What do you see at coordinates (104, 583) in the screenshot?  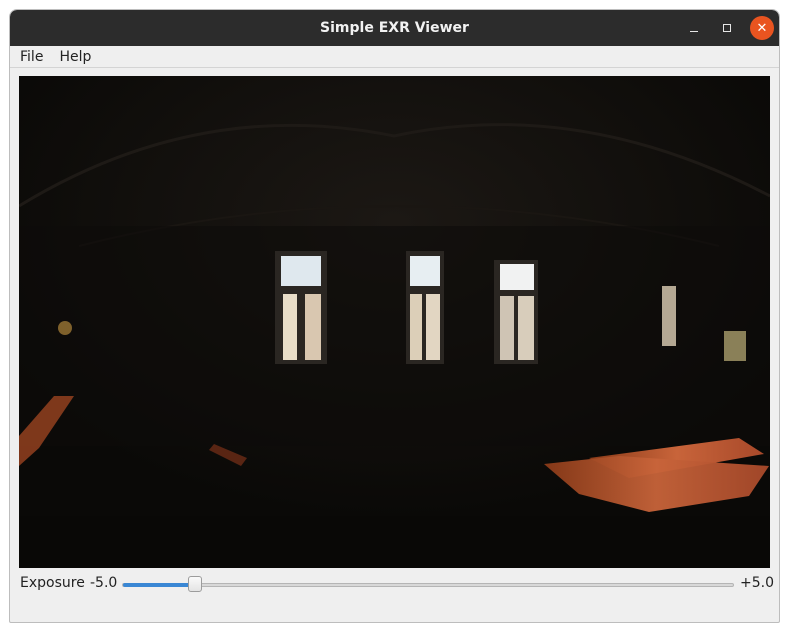 I see `exposure-min-label: -5.0` at bounding box center [104, 583].